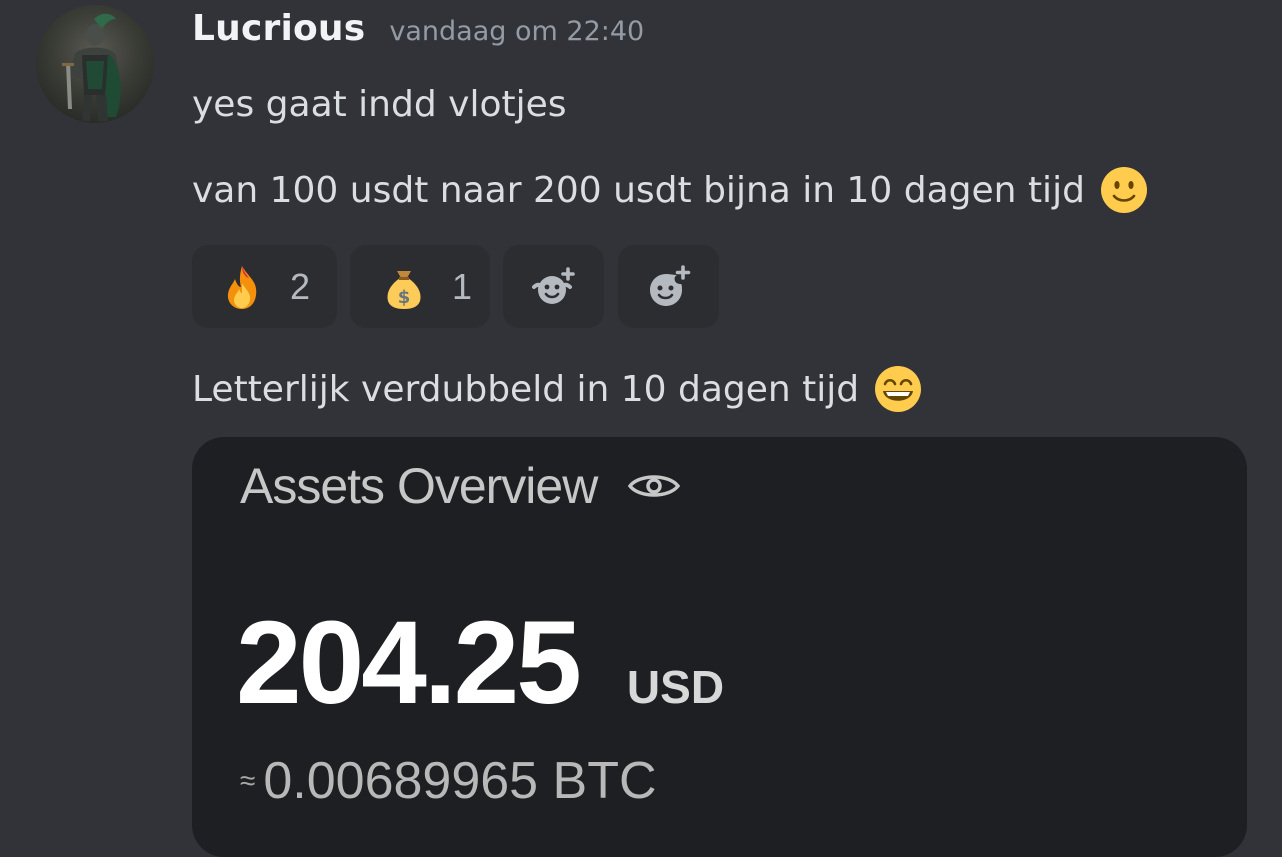  I want to click on add-reaction-icon, so click(669, 287).